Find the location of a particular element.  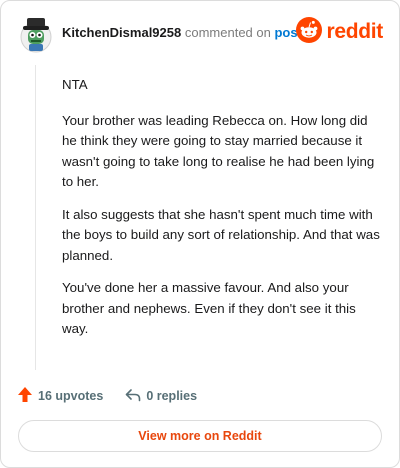

author-username: KitchenDismal9258 is located at coordinates (121, 32).